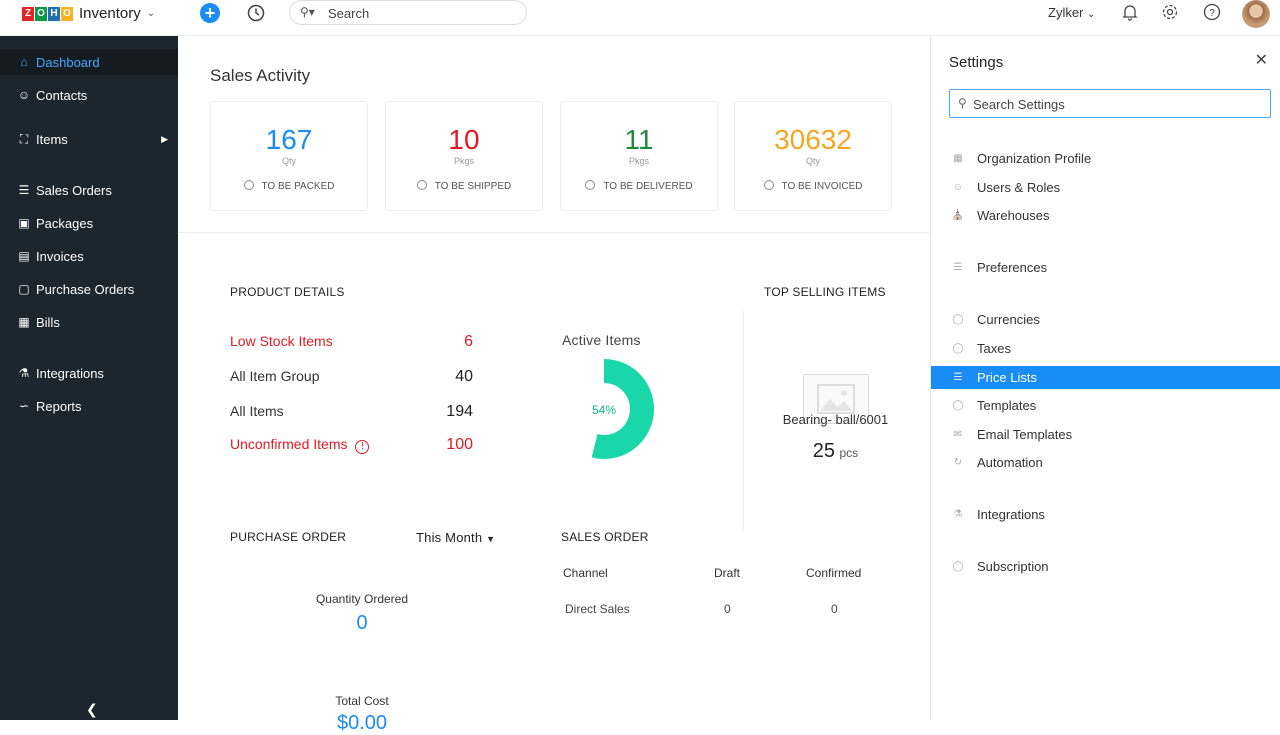 The image size is (1280, 735). What do you see at coordinates (1105, 319) in the screenshot?
I see `settings-item-currencies: ◯ Currencies` at bounding box center [1105, 319].